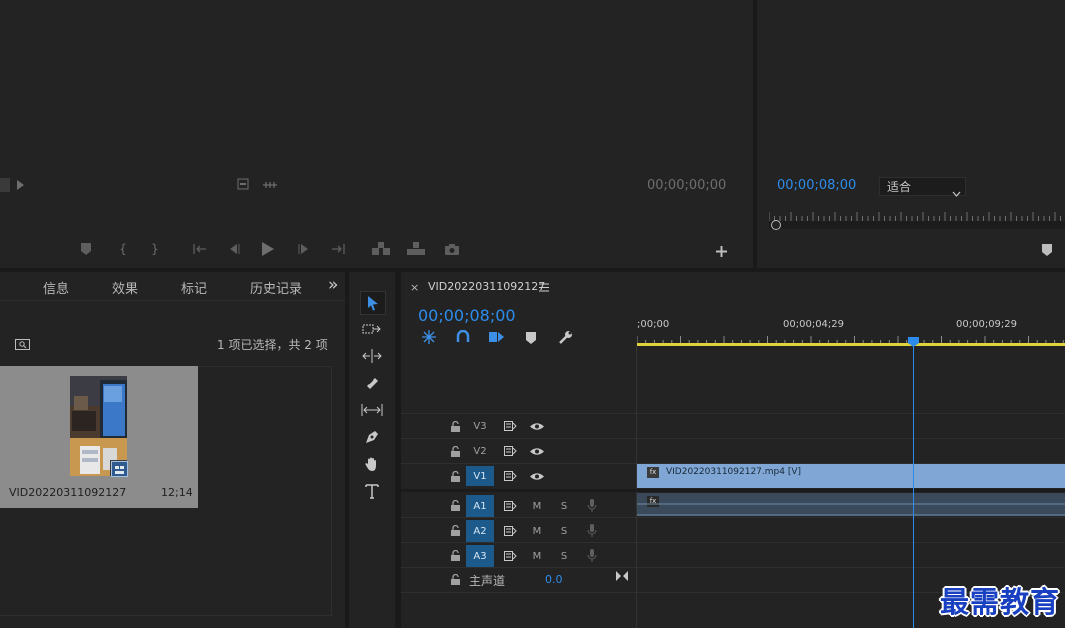 The image size is (1065, 628). What do you see at coordinates (913, 484) in the screenshot?
I see `playhead-line` at bounding box center [913, 484].